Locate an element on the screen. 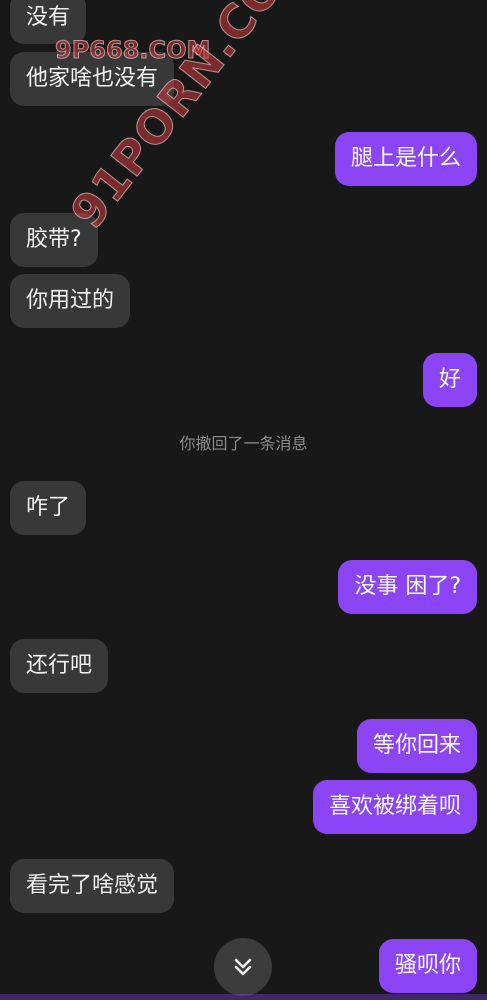 This screenshot has width=487, height=1000. message-text: 好 is located at coordinates (449, 379).